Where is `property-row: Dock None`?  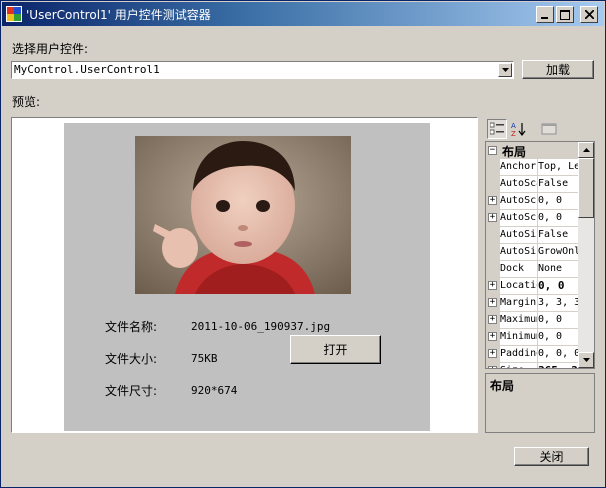 property-row: Dock None is located at coordinates (532, 269).